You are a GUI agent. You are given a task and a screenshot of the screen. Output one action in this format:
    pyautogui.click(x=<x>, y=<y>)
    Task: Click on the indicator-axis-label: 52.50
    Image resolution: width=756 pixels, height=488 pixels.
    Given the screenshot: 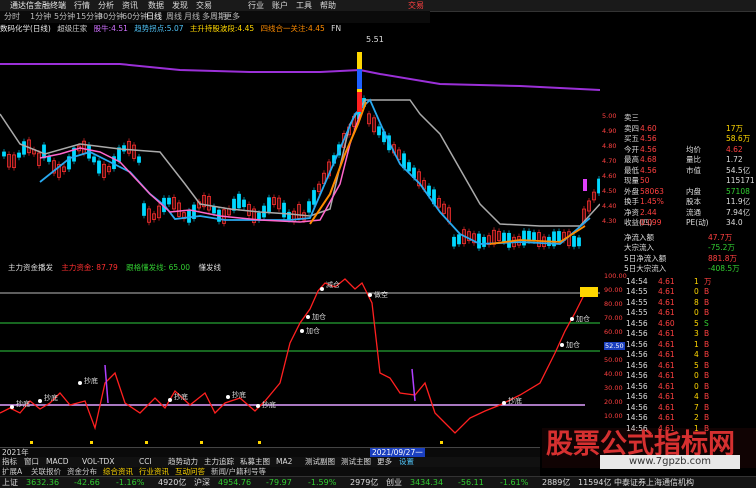 What is the action you would take?
    pyautogui.click(x=614, y=346)
    